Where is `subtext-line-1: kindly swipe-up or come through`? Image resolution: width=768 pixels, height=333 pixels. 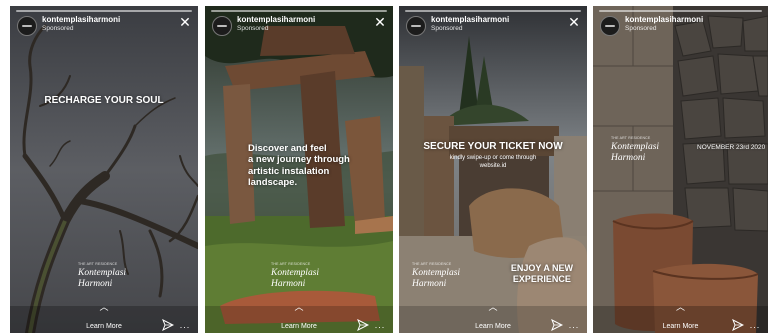 subtext-line-1: kindly swipe-up or come through is located at coordinates (493, 158).